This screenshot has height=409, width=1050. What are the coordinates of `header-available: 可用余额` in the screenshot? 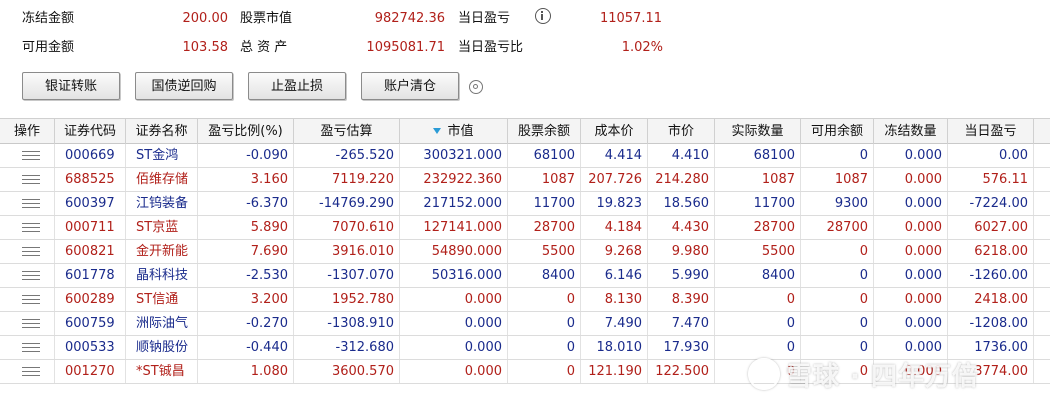 It's located at (837, 131).